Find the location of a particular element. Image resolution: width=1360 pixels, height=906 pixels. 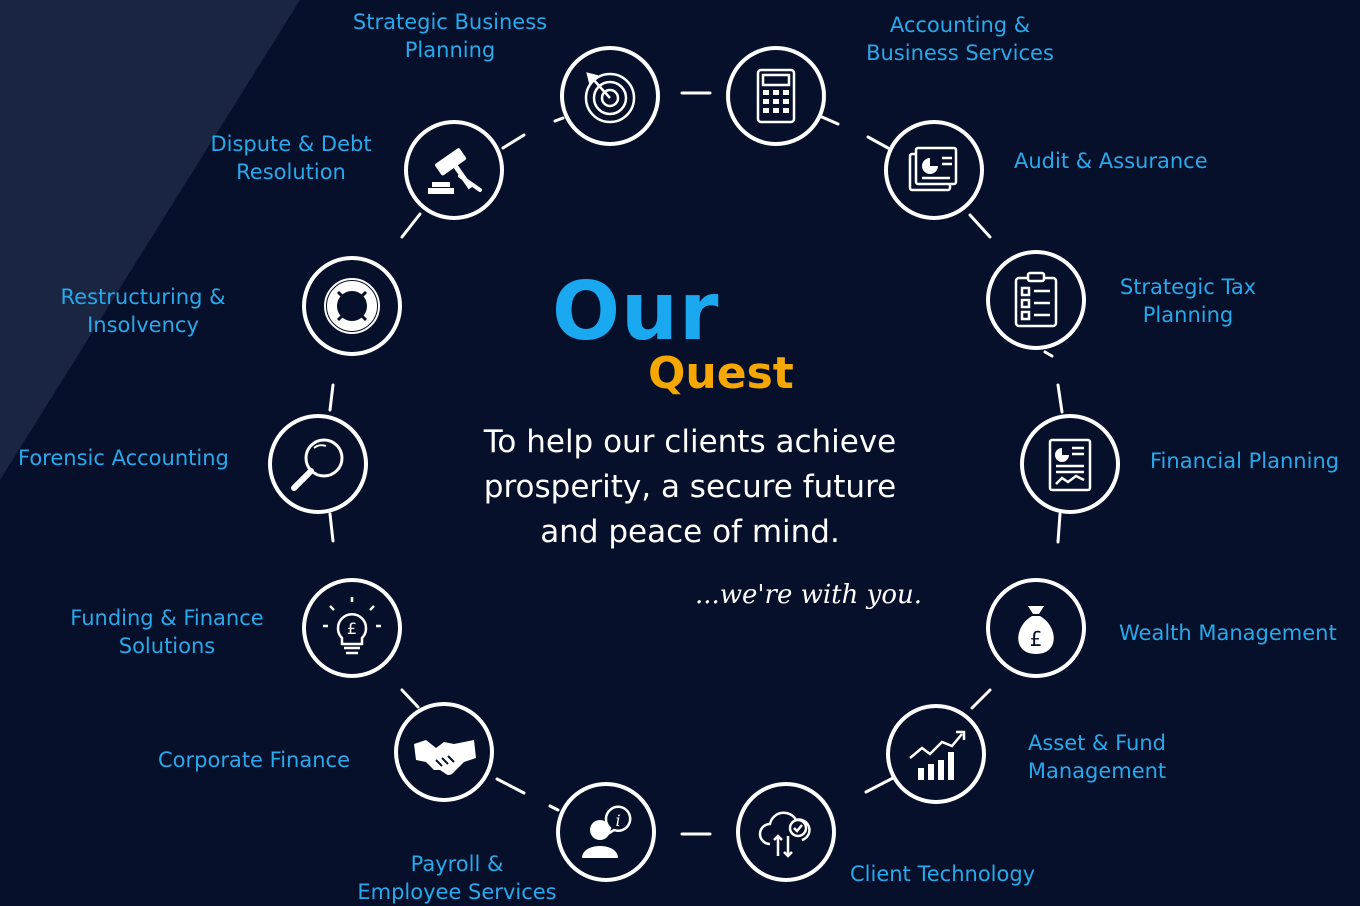

node-accounting-business-services is located at coordinates (776, 96).